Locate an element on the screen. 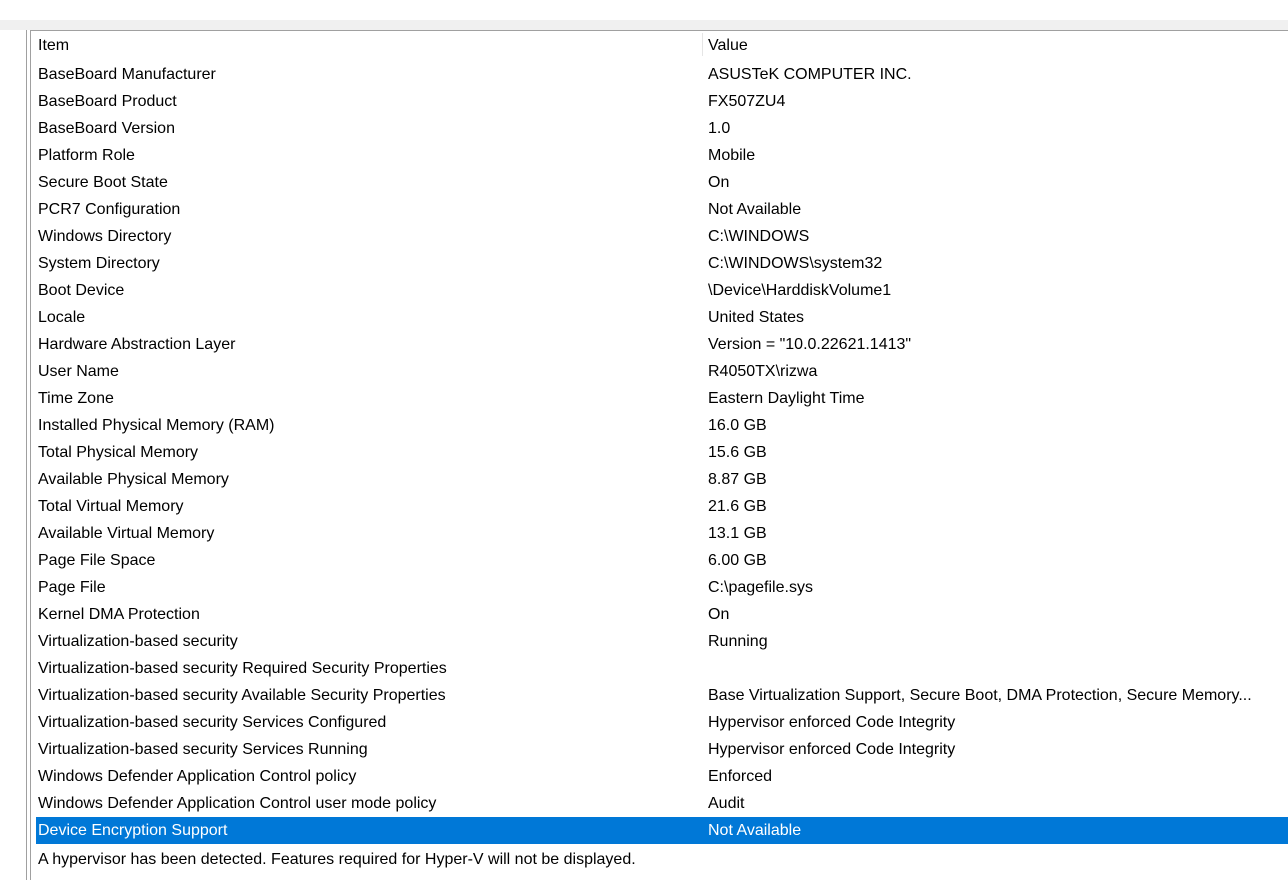  row-value-cell: Eastern Daylight Time is located at coordinates (786, 398).